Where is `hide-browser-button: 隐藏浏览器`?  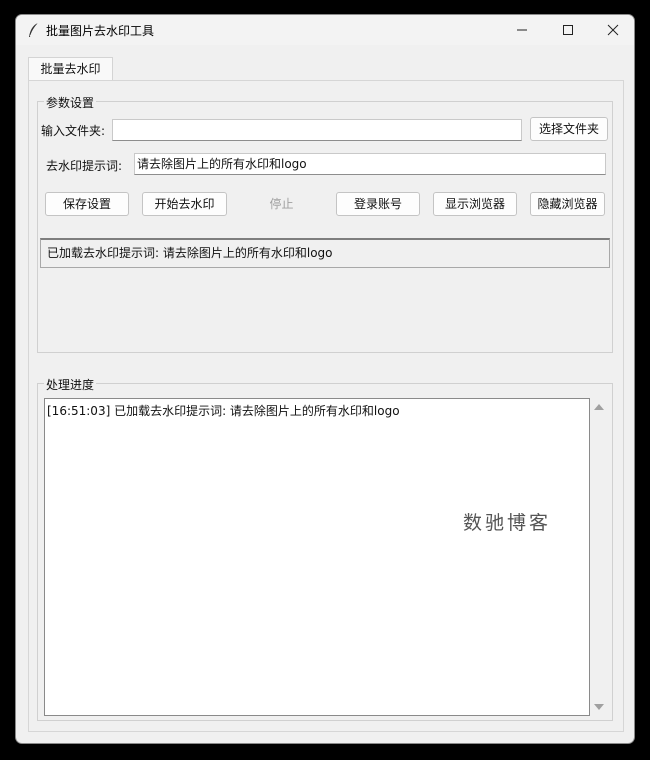
hide-browser-button: 隐藏浏览器 is located at coordinates (567, 204).